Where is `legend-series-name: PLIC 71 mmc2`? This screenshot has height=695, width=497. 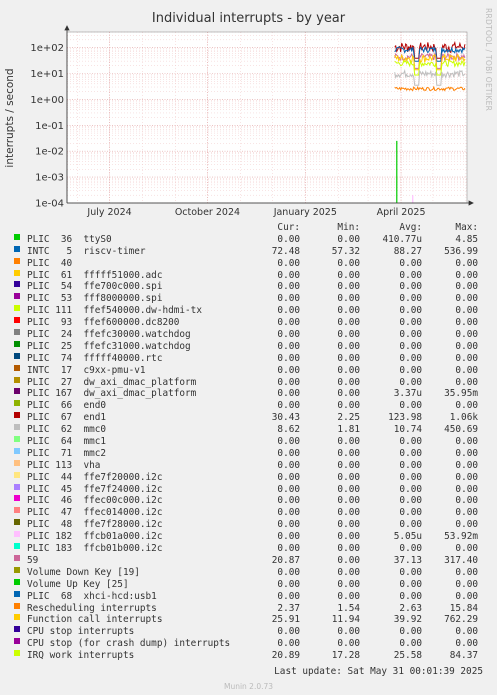
legend-series-name: PLIC 71 mmc2 is located at coordinates (67, 453).